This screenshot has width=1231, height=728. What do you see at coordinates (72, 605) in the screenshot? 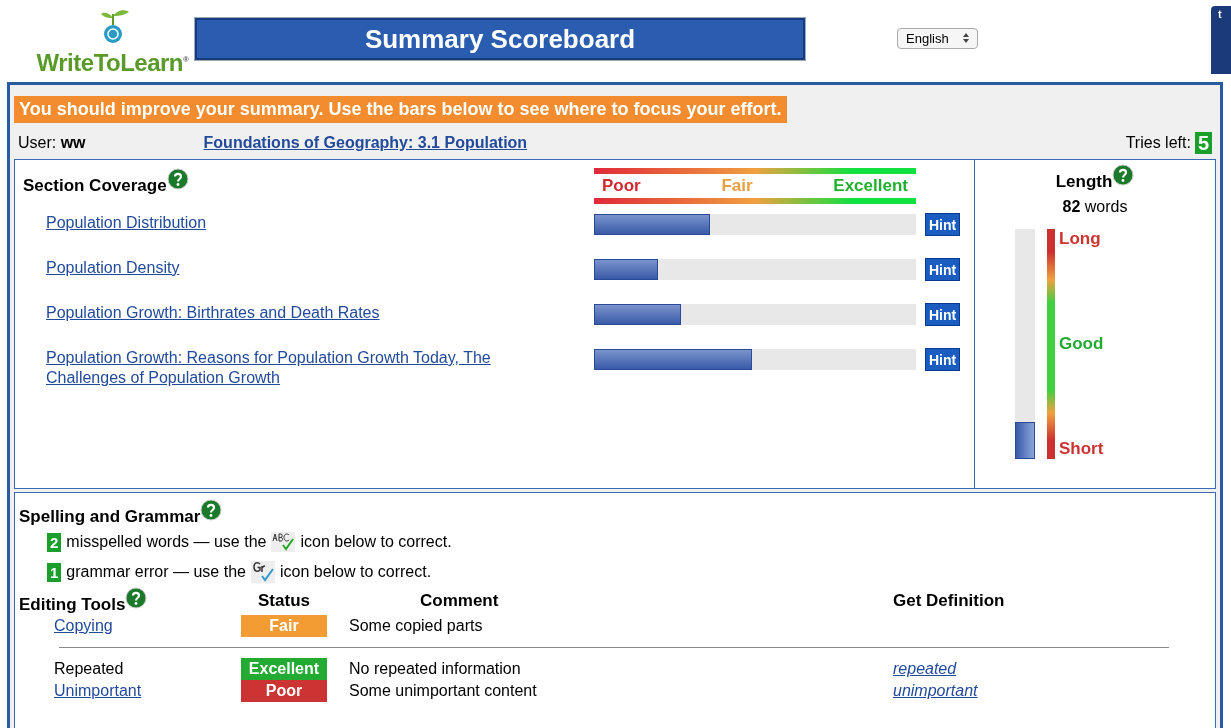
I see `section-heading: Editing Tools` at bounding box center [72, 605].